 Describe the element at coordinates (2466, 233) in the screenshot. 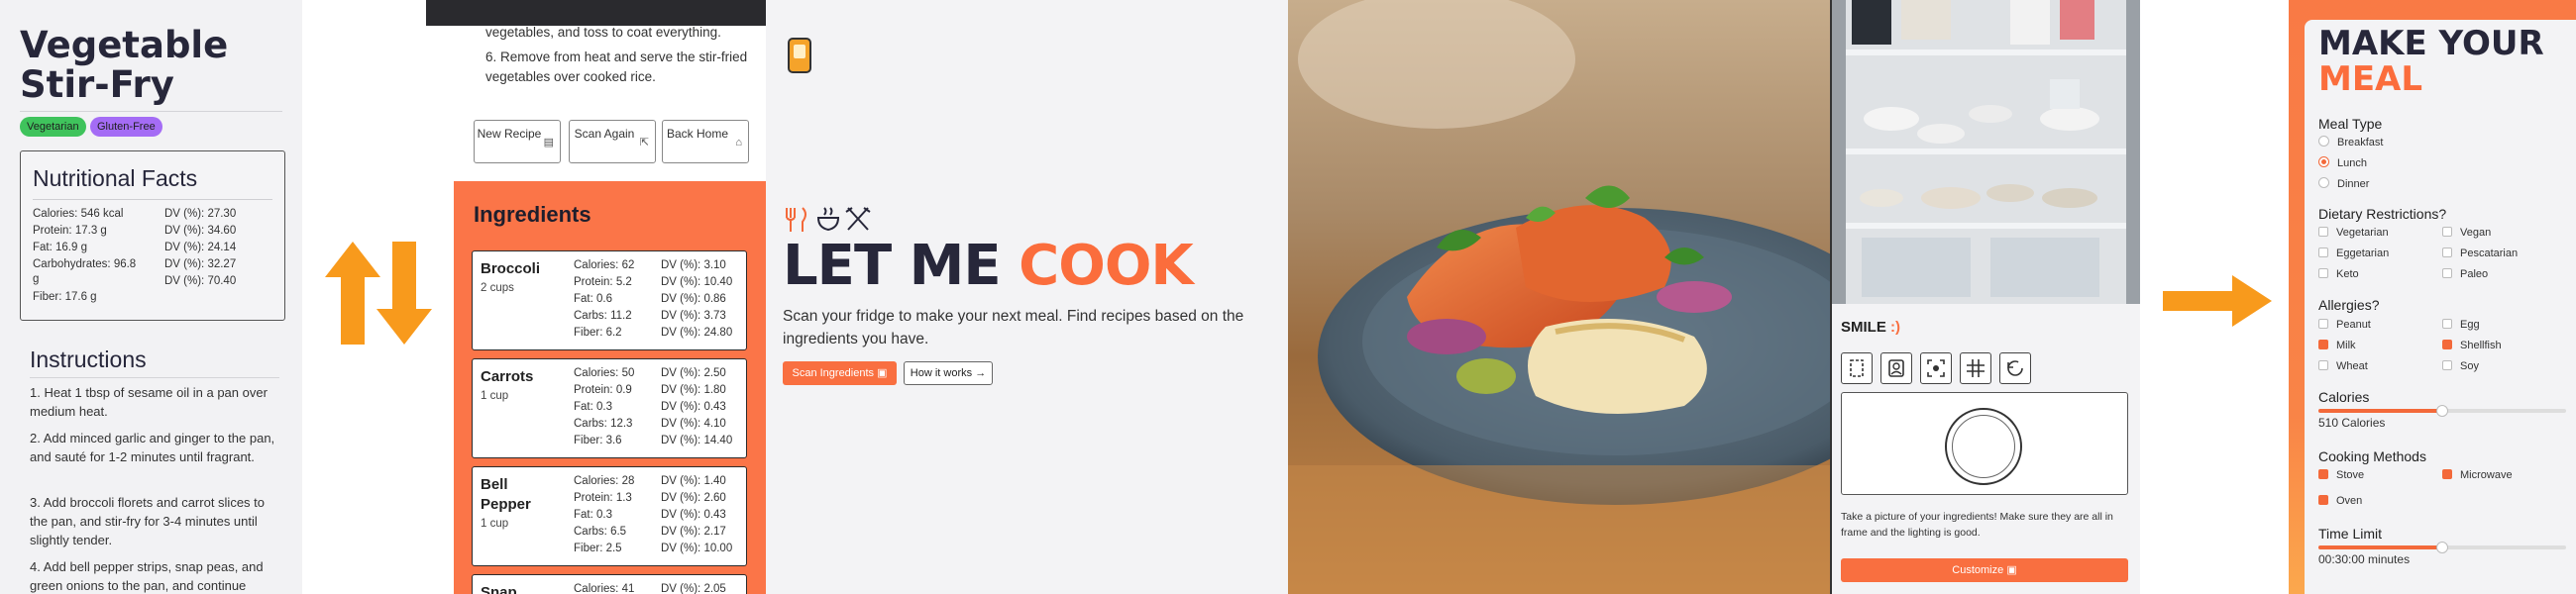

I see `dietary-vegan: Vegan` at that location.